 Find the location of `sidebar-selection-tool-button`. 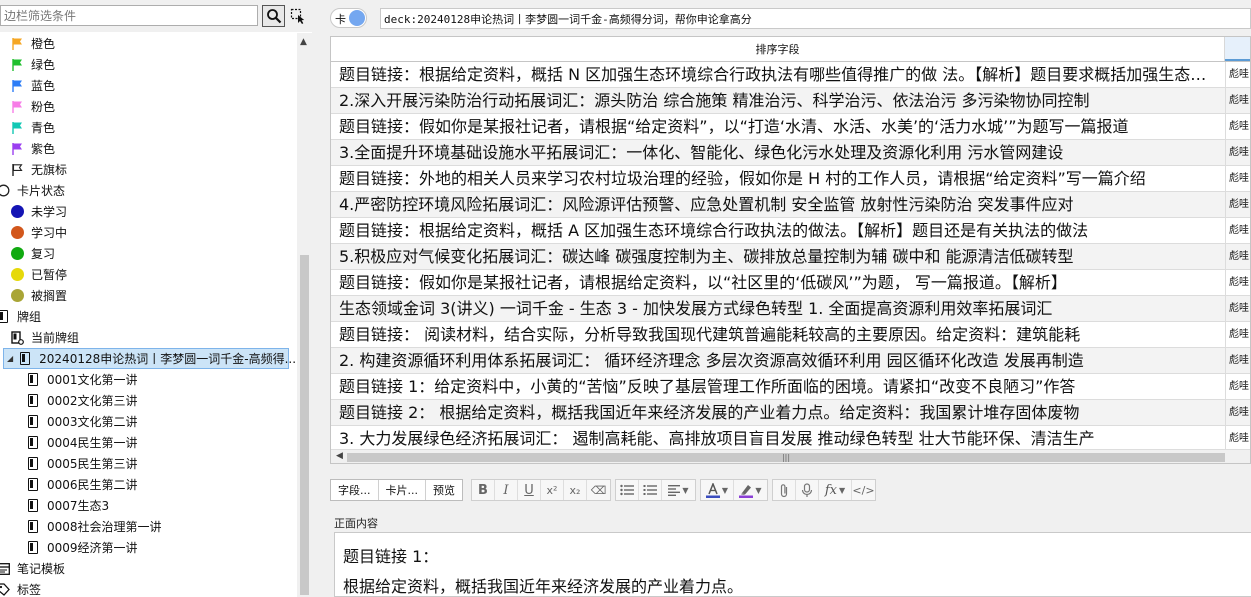

sidebar-selection-tool-button is located at coordinates (298, 16).